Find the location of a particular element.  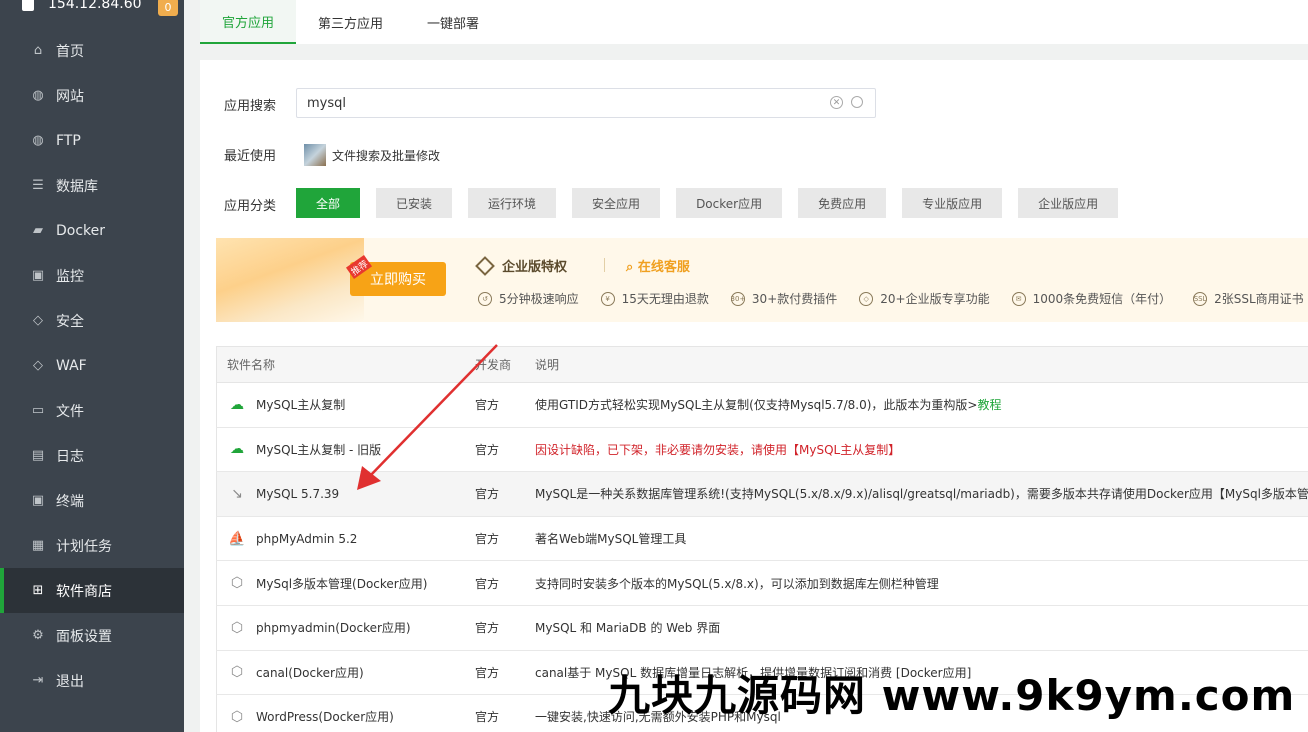

app-name: MySQL 5.7.39 is located at coordinates (297, 494).